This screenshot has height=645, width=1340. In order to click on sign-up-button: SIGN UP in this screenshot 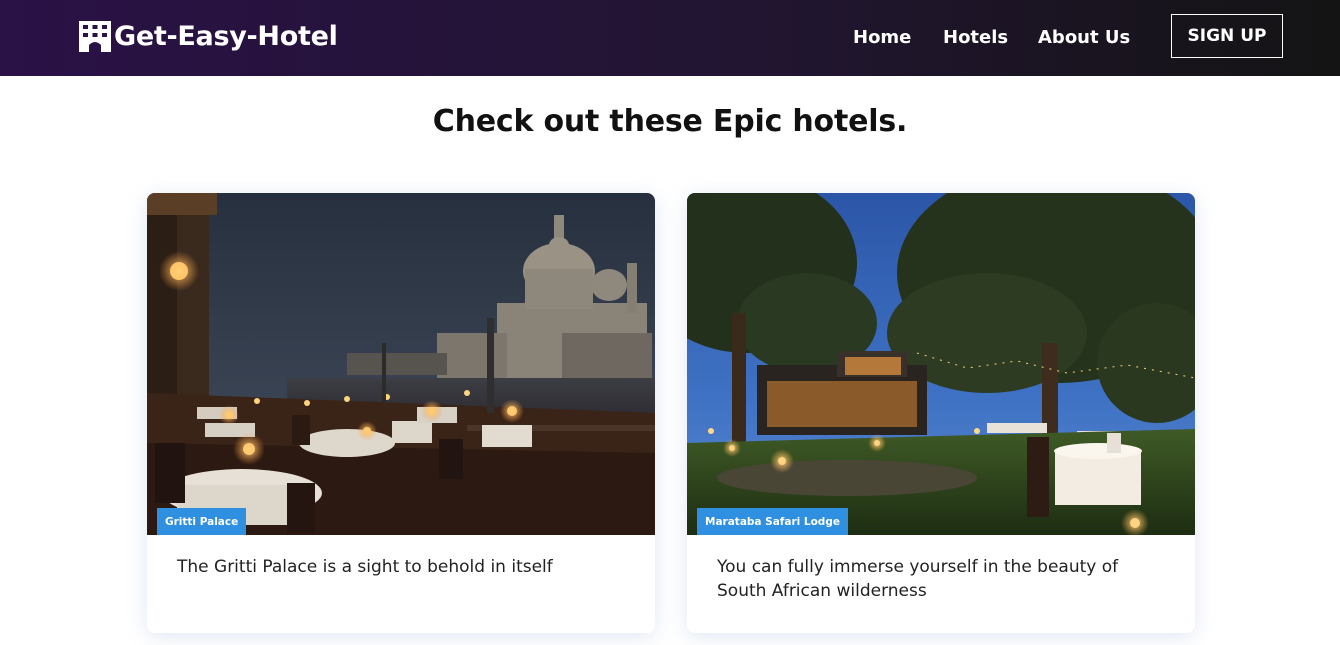, I will do `click(1227, 36)`.